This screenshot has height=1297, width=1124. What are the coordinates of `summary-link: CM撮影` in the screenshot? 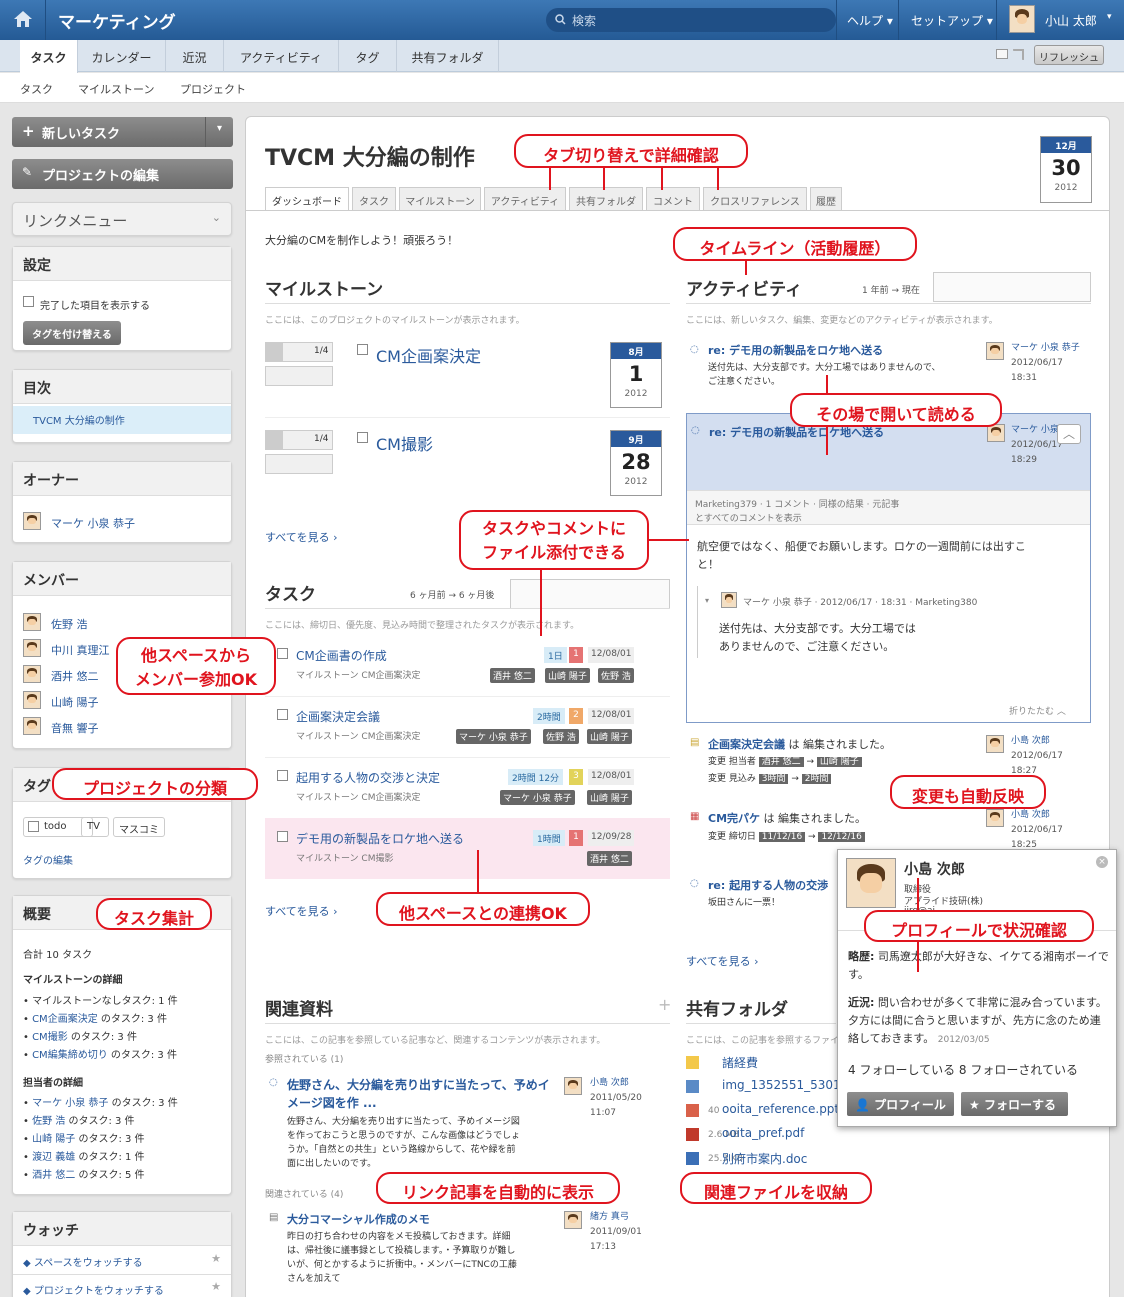 It's located at (50, 1037).